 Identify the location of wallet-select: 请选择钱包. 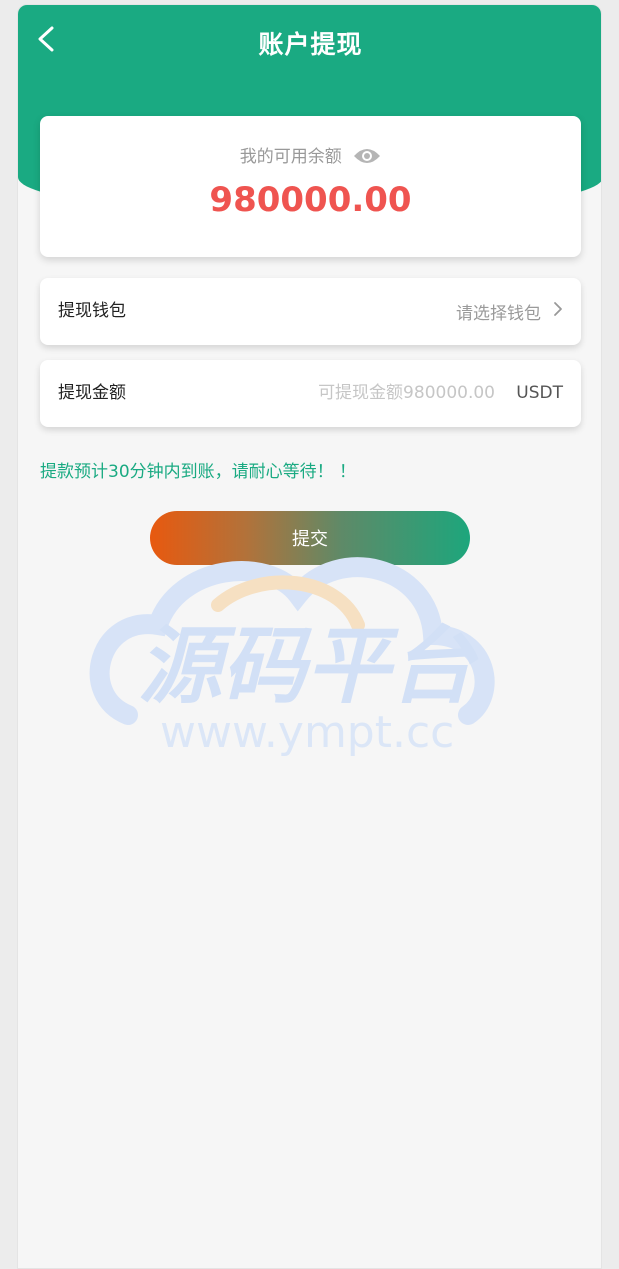
(509, 311).